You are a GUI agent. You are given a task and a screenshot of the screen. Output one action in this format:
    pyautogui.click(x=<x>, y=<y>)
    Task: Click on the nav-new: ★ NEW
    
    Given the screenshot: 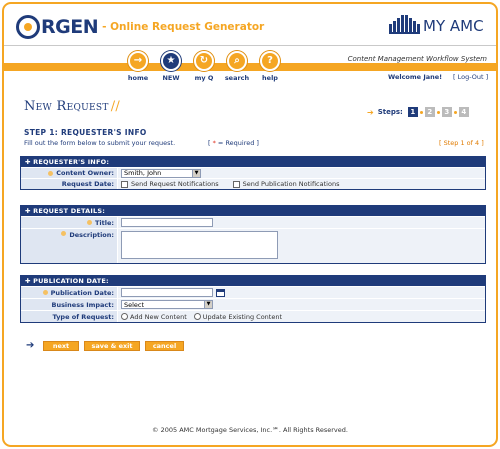 What is the action you would take?
    pyautogui.click(x=171, y=66)
    